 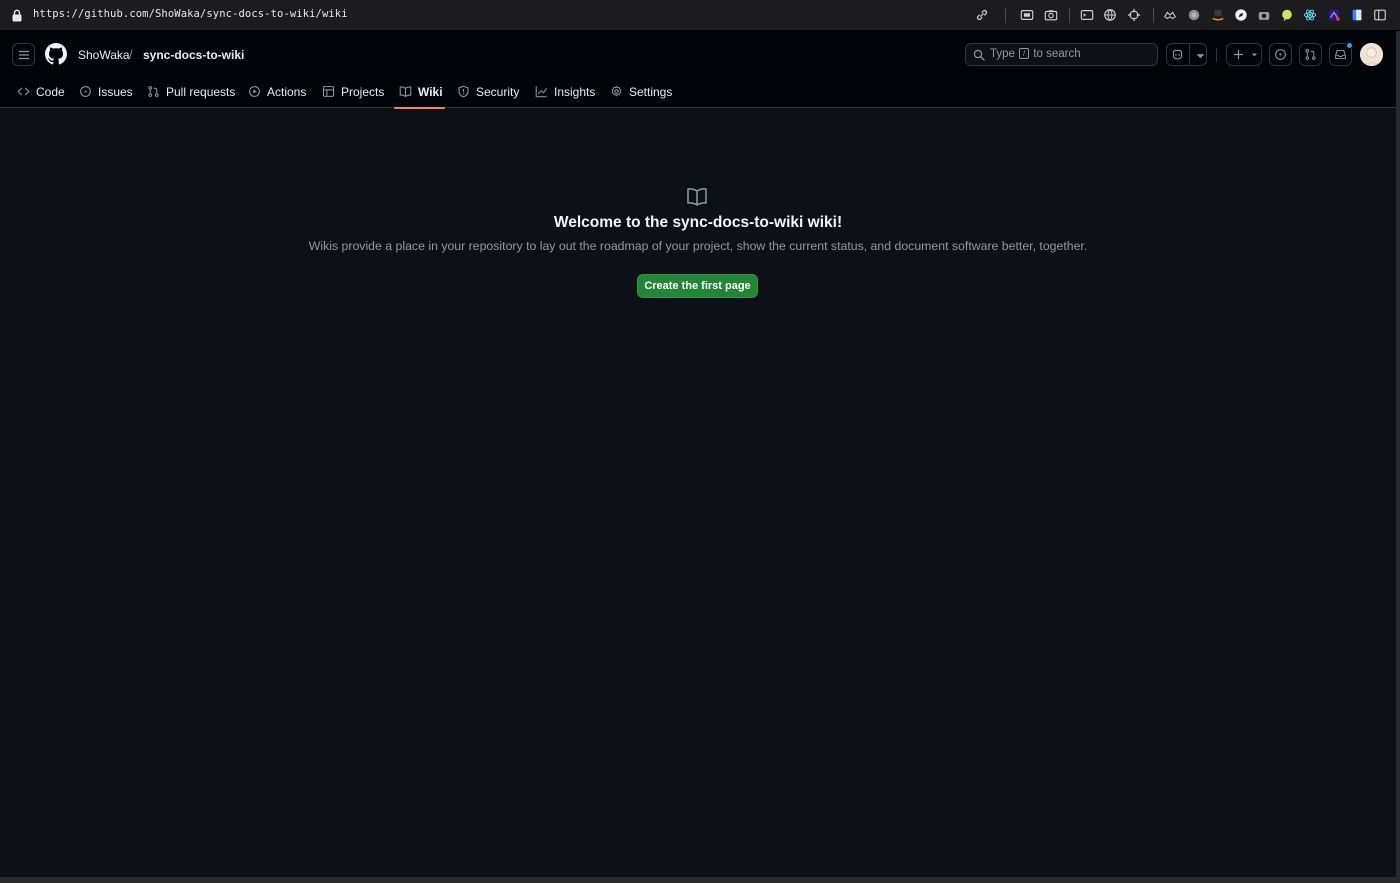 I want to click on globe-icon, so click(x=1110, y=15).